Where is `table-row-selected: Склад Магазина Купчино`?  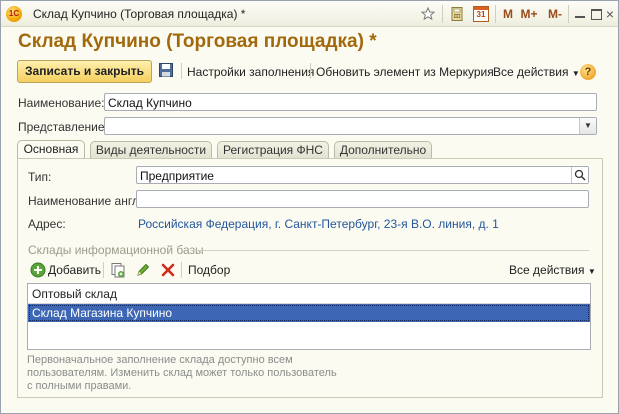
table-row-selected: Склад Магазина Купчино is located at coordinates (309, 313).